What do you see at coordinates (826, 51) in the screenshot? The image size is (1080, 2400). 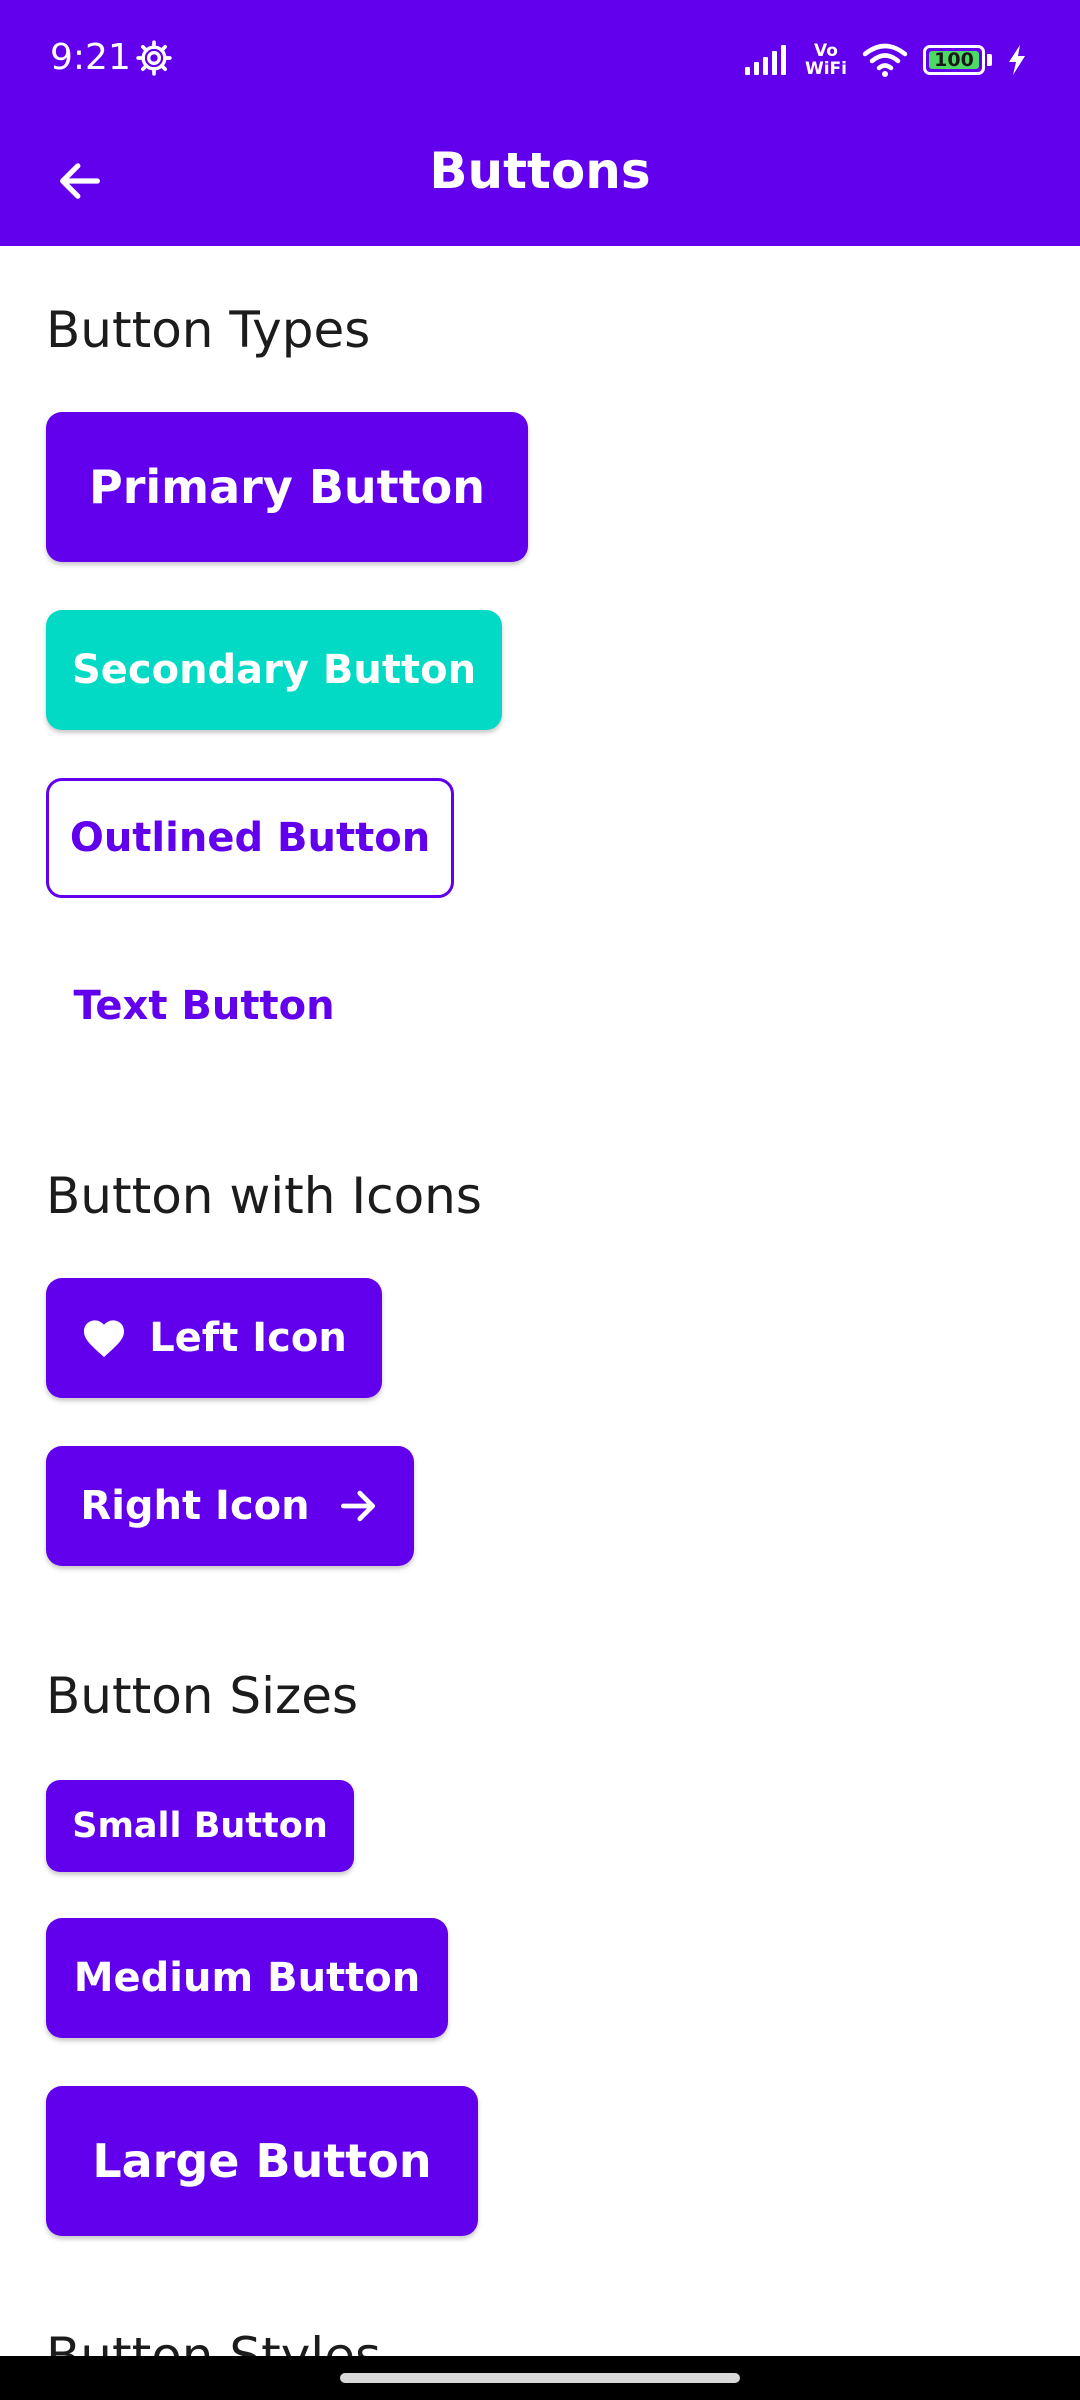 I see `vowifi-top: Vo` at bounding box center [826, 51].